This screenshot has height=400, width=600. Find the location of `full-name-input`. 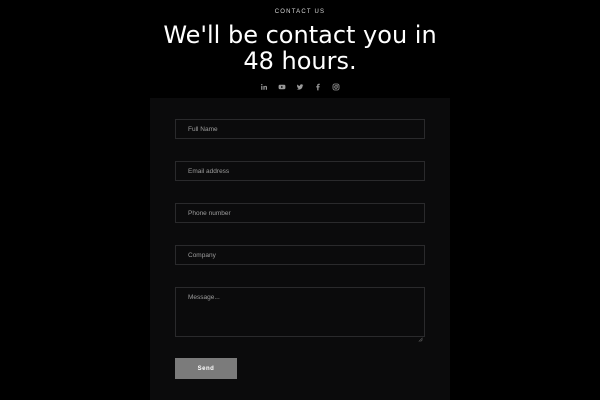

full-name-input is located at coordinates (300, 129).